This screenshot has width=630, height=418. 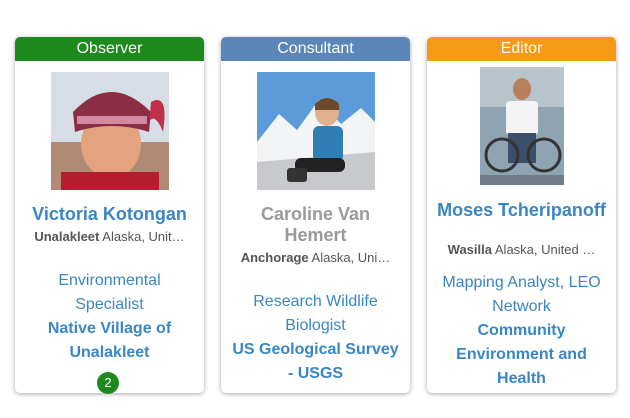 What do you see at coordinates (315, 49) in the screenshot?
I see `role-header: Consultant` at bounding box center [315, 49].